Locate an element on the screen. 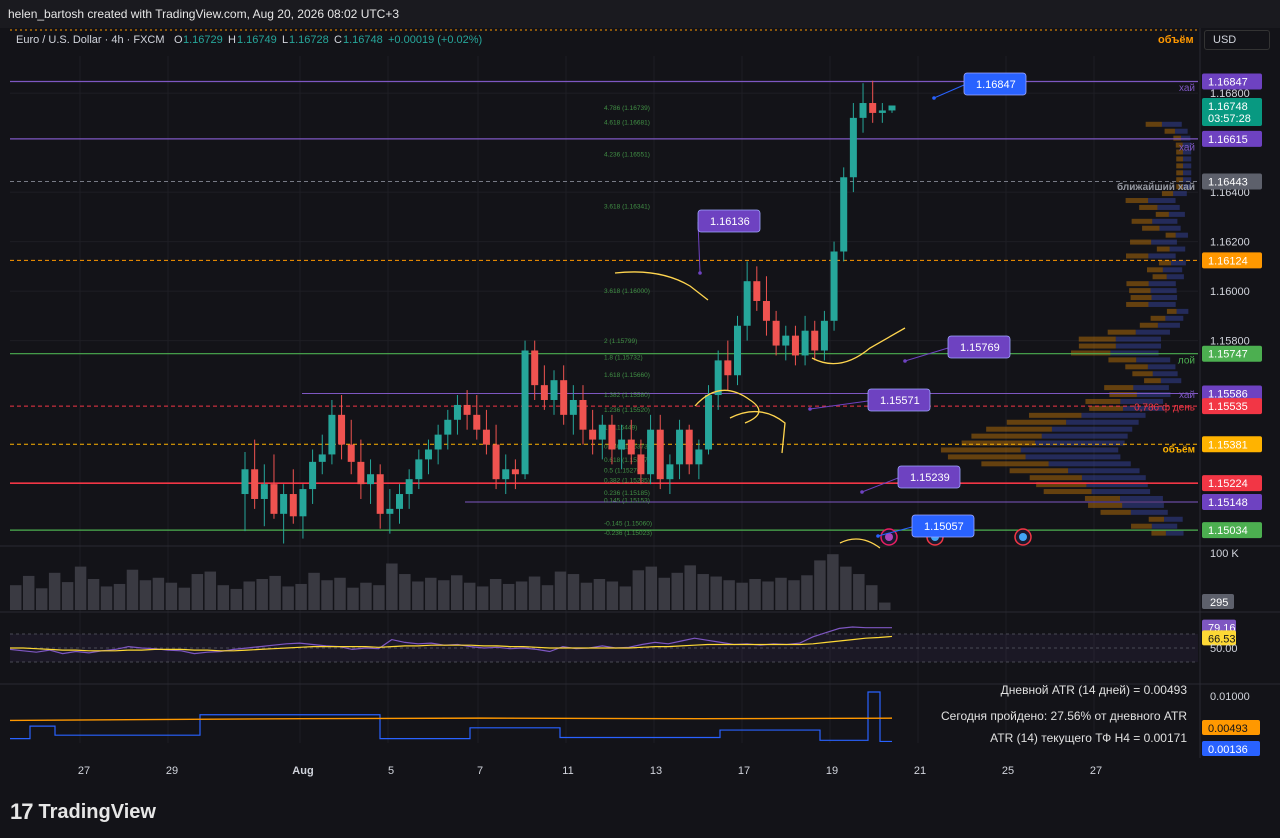 The image size is (1280, 838). rsi-pane: 79.1666.5350.00 is located at coordinates (624, 641).